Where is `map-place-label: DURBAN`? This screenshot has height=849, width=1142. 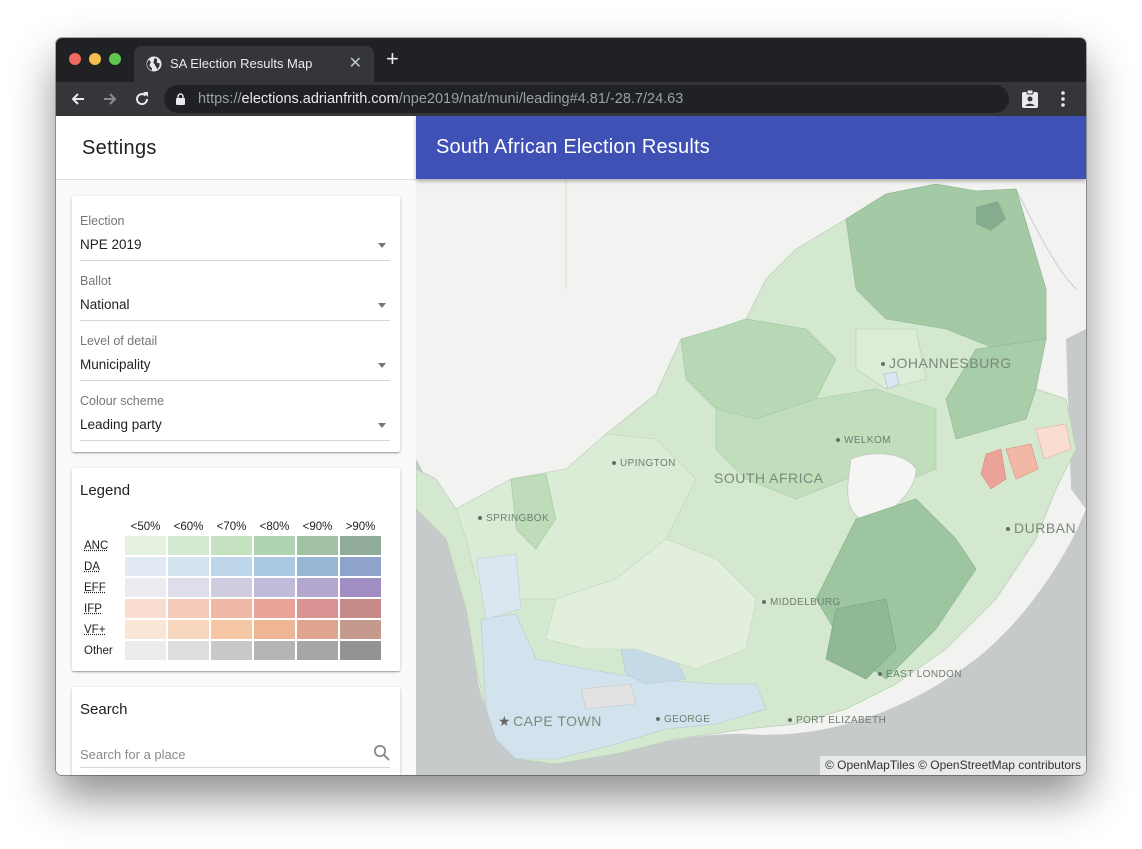 map-place-label: DURBAN is located at coordinates (1041, 528).